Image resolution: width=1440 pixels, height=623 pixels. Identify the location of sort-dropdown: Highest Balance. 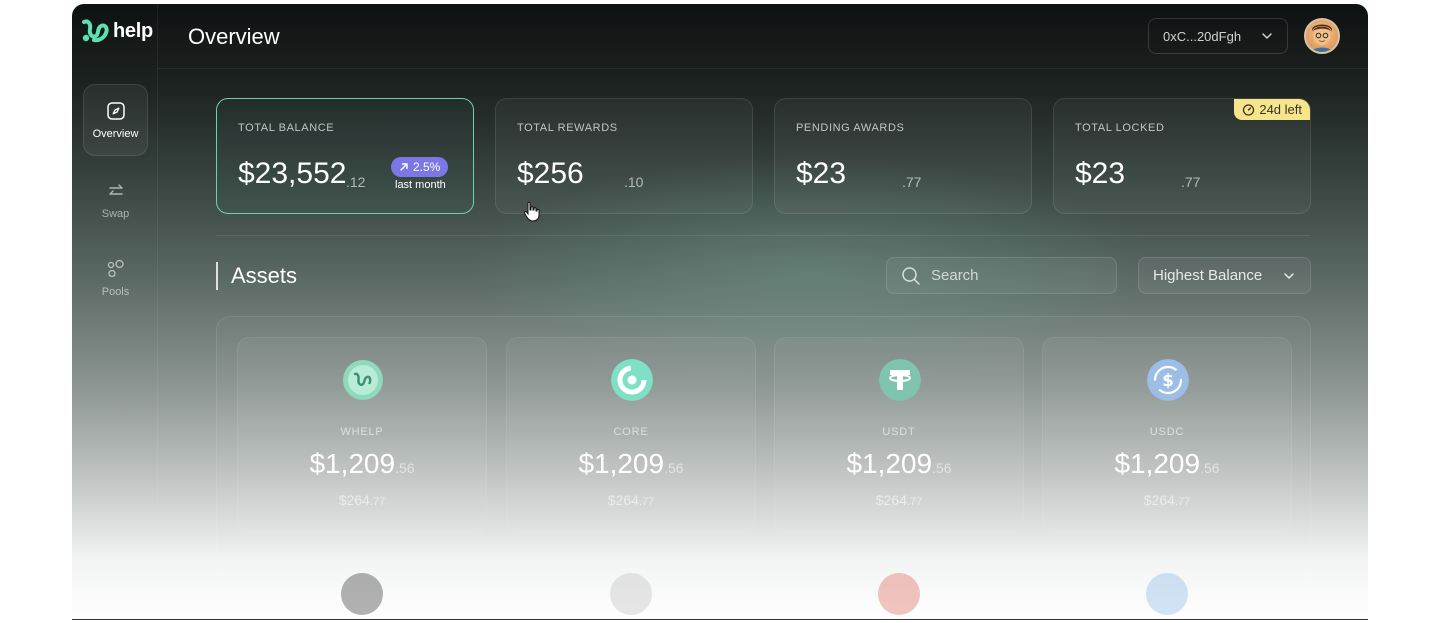
(1224, 275).